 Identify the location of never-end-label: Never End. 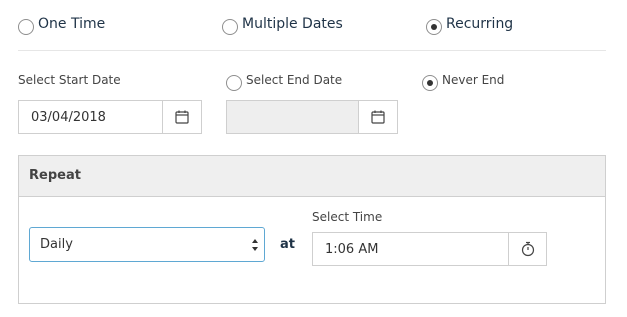
(473, 80).